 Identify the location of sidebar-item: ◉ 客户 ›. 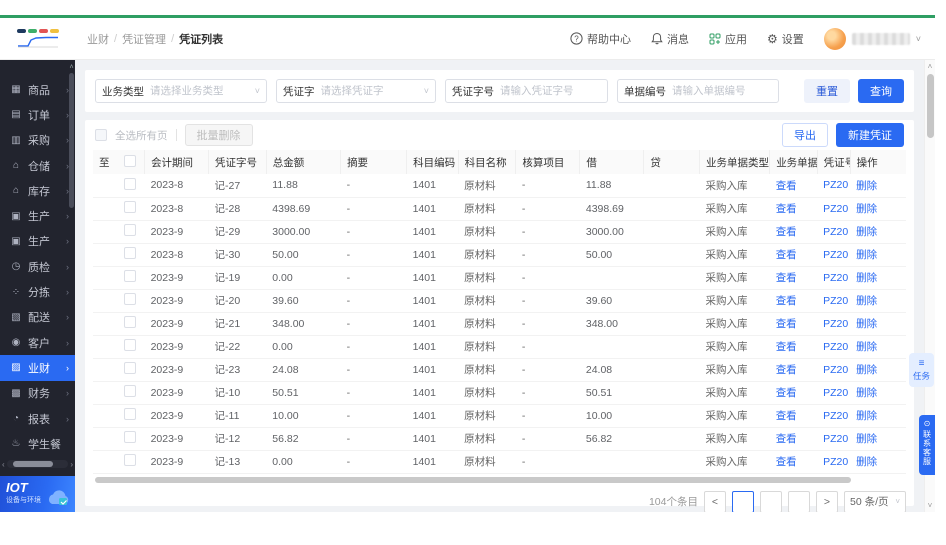
(37, 342).